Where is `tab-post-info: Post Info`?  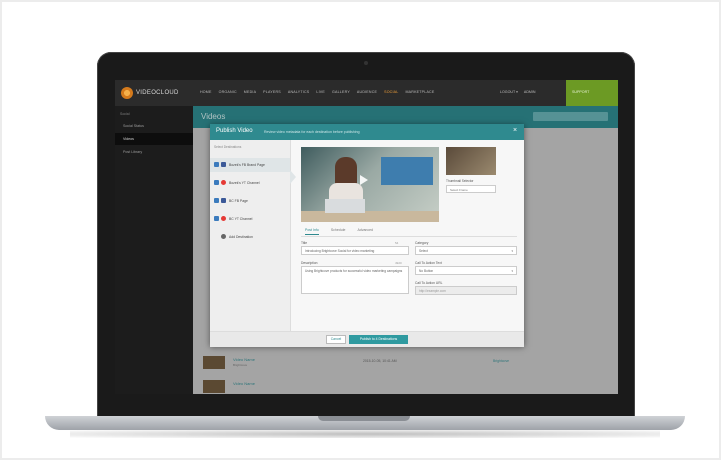
tab-post-info: Post Info is located at coordinates (312, 231).